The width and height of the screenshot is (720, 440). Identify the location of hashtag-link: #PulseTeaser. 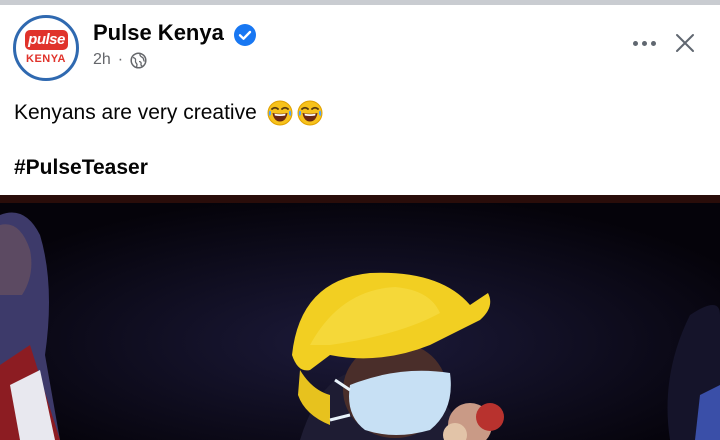
(81, 168).